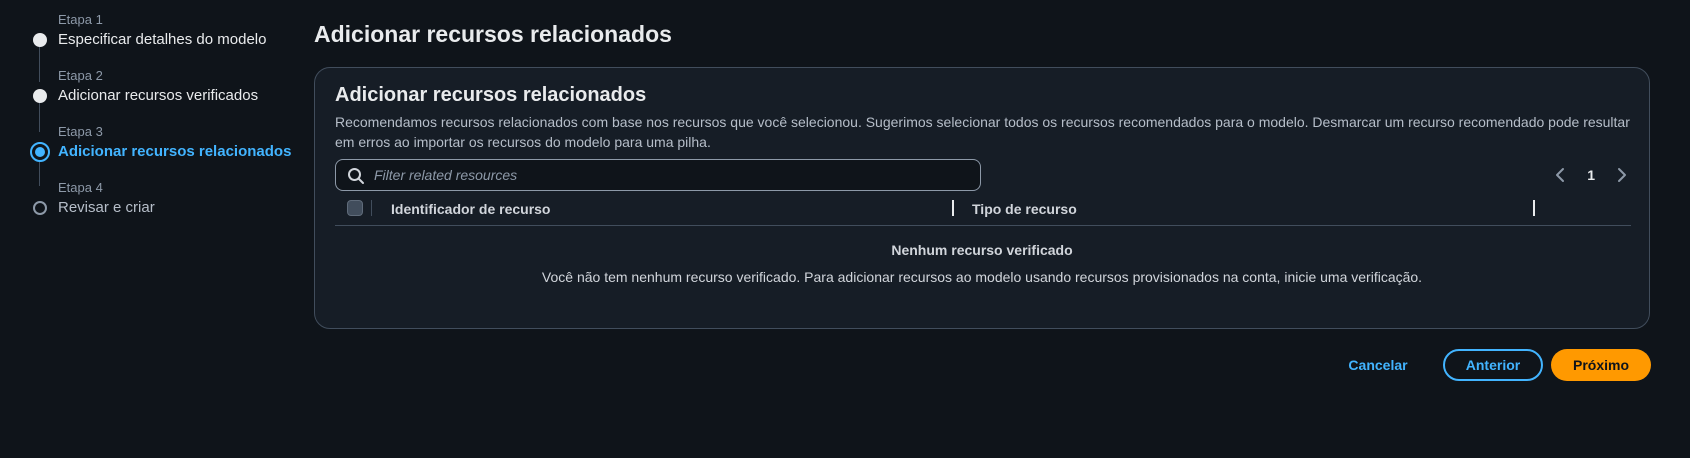  I want to click on container-title: Adicionar recursos relacionados, so click(491, 95).